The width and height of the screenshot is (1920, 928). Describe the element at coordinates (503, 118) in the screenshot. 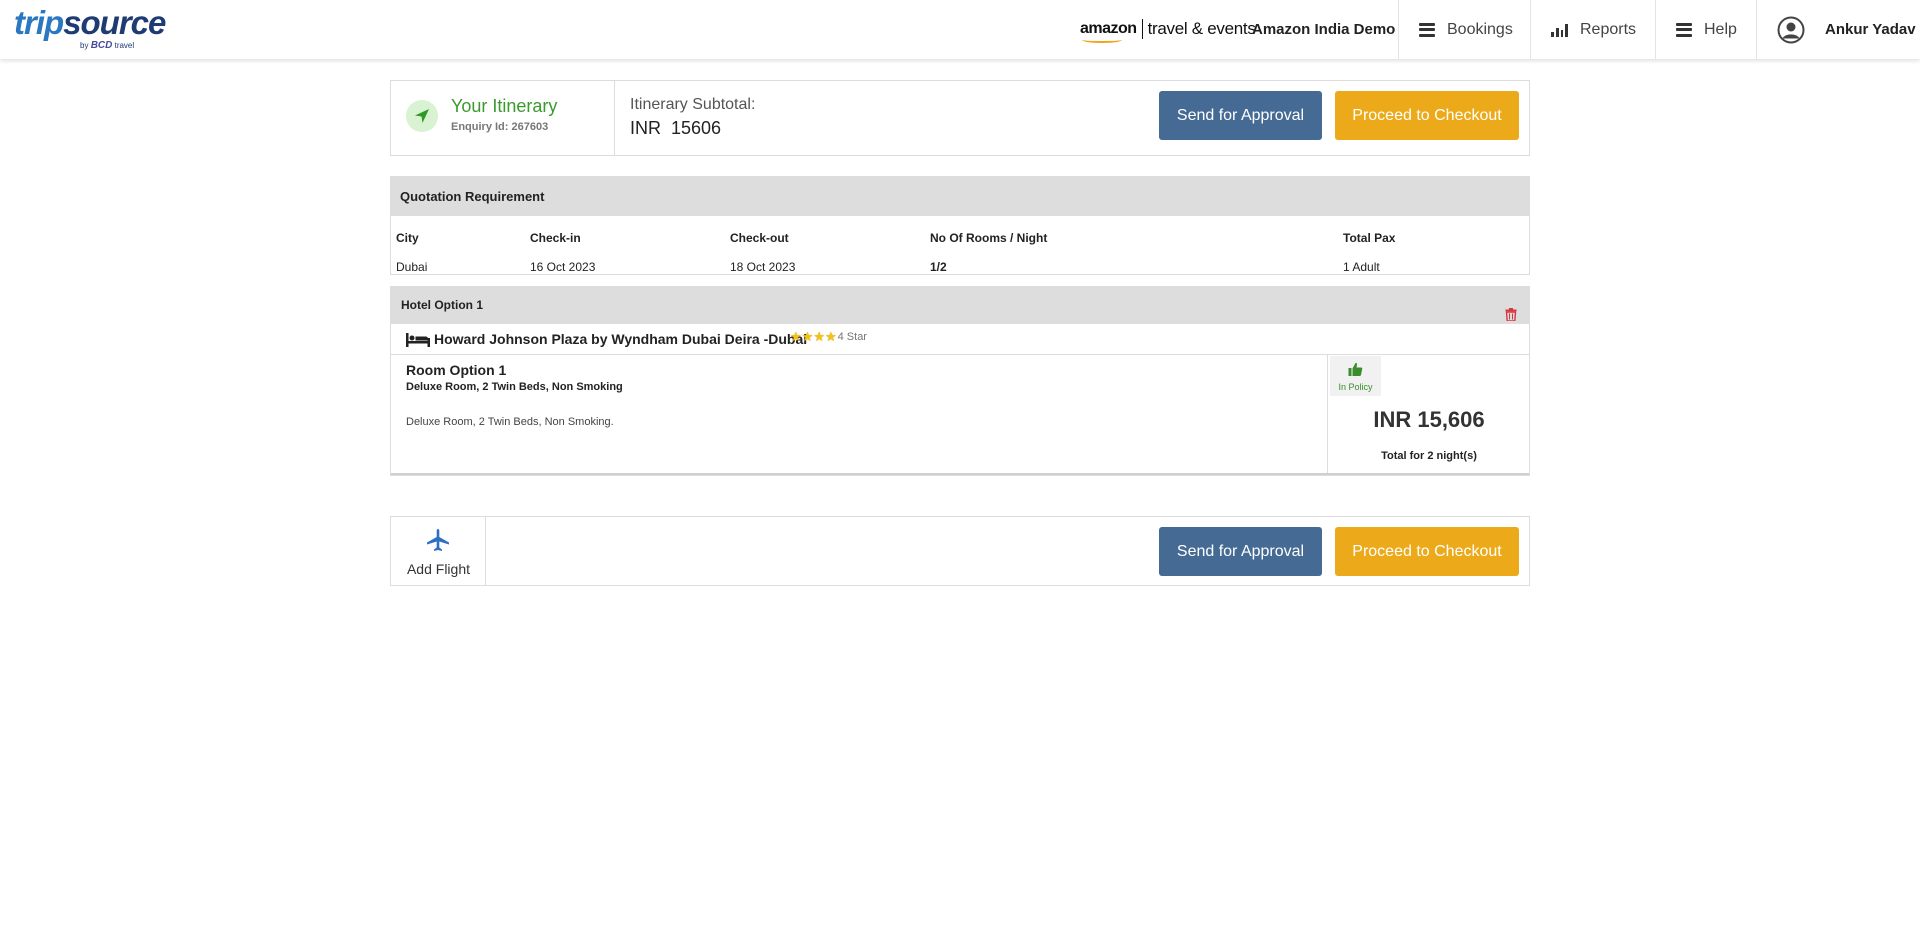

I see `itinerary-header: Your Itinerary Enquiry Id: 267603` at that location.